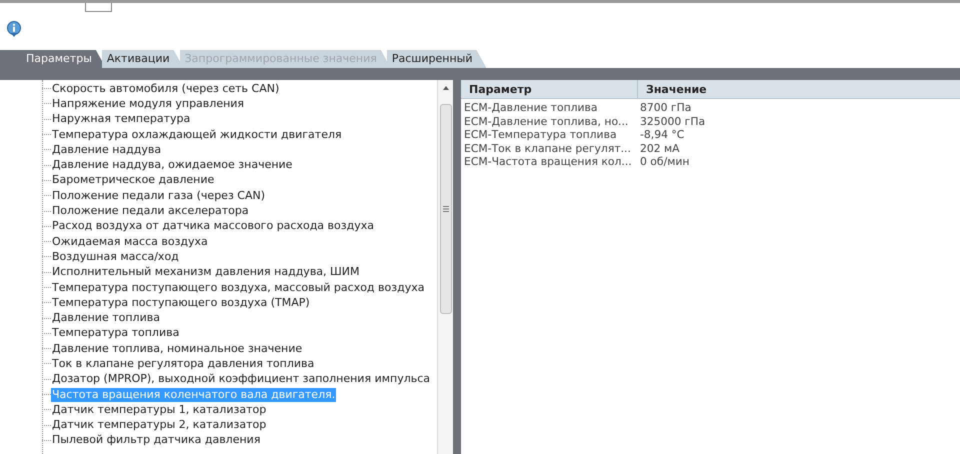 This screenshot has height=454, width=960. What do you see at coordinates (177, 349) in the screenshot?
I see `list-item: Давление топлива, номинальное значение` at bounding box center [177, 349].